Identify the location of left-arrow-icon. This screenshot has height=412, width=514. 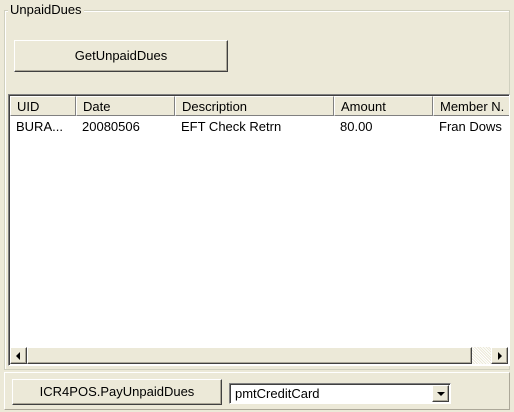
(18, 356).